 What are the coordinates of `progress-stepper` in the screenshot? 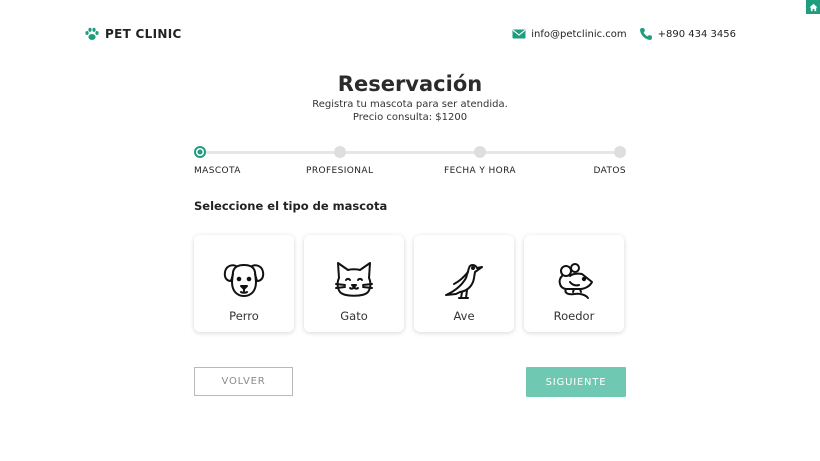 It's located at (410, 153).